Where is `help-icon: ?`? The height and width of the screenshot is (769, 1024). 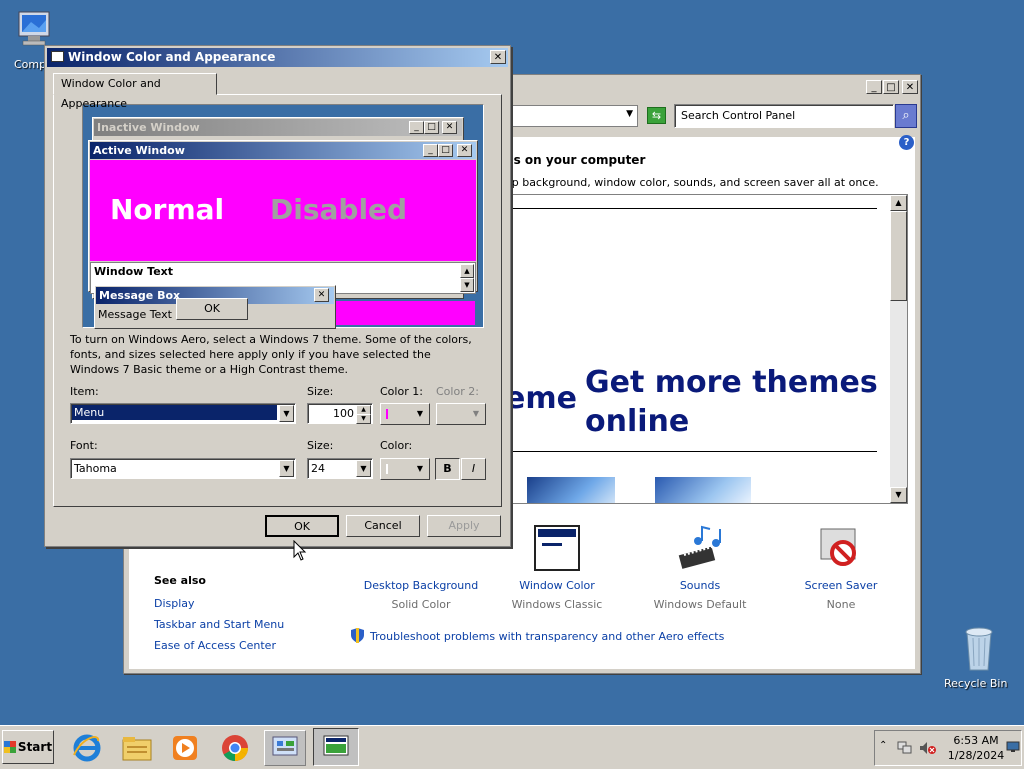
help-icon: ? is located at coordinates (906, 142).